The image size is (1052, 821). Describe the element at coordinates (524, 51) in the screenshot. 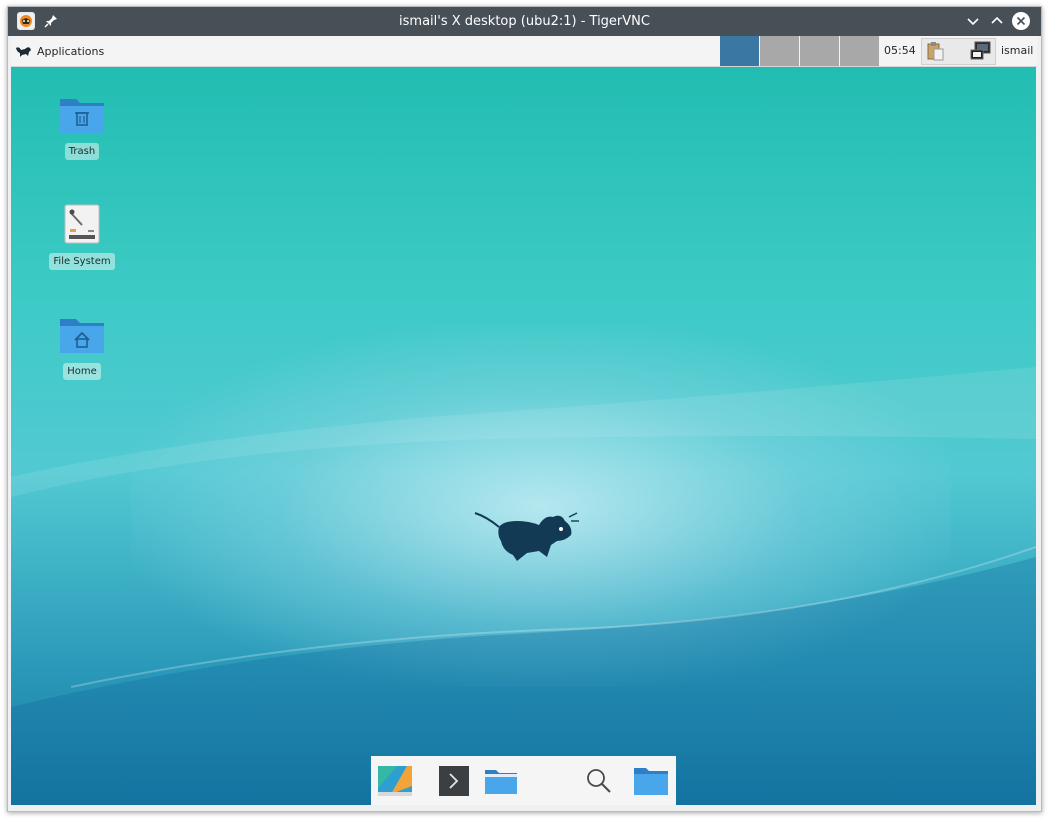

I see `top-panel: Applications 05:54 ismail` at that location.